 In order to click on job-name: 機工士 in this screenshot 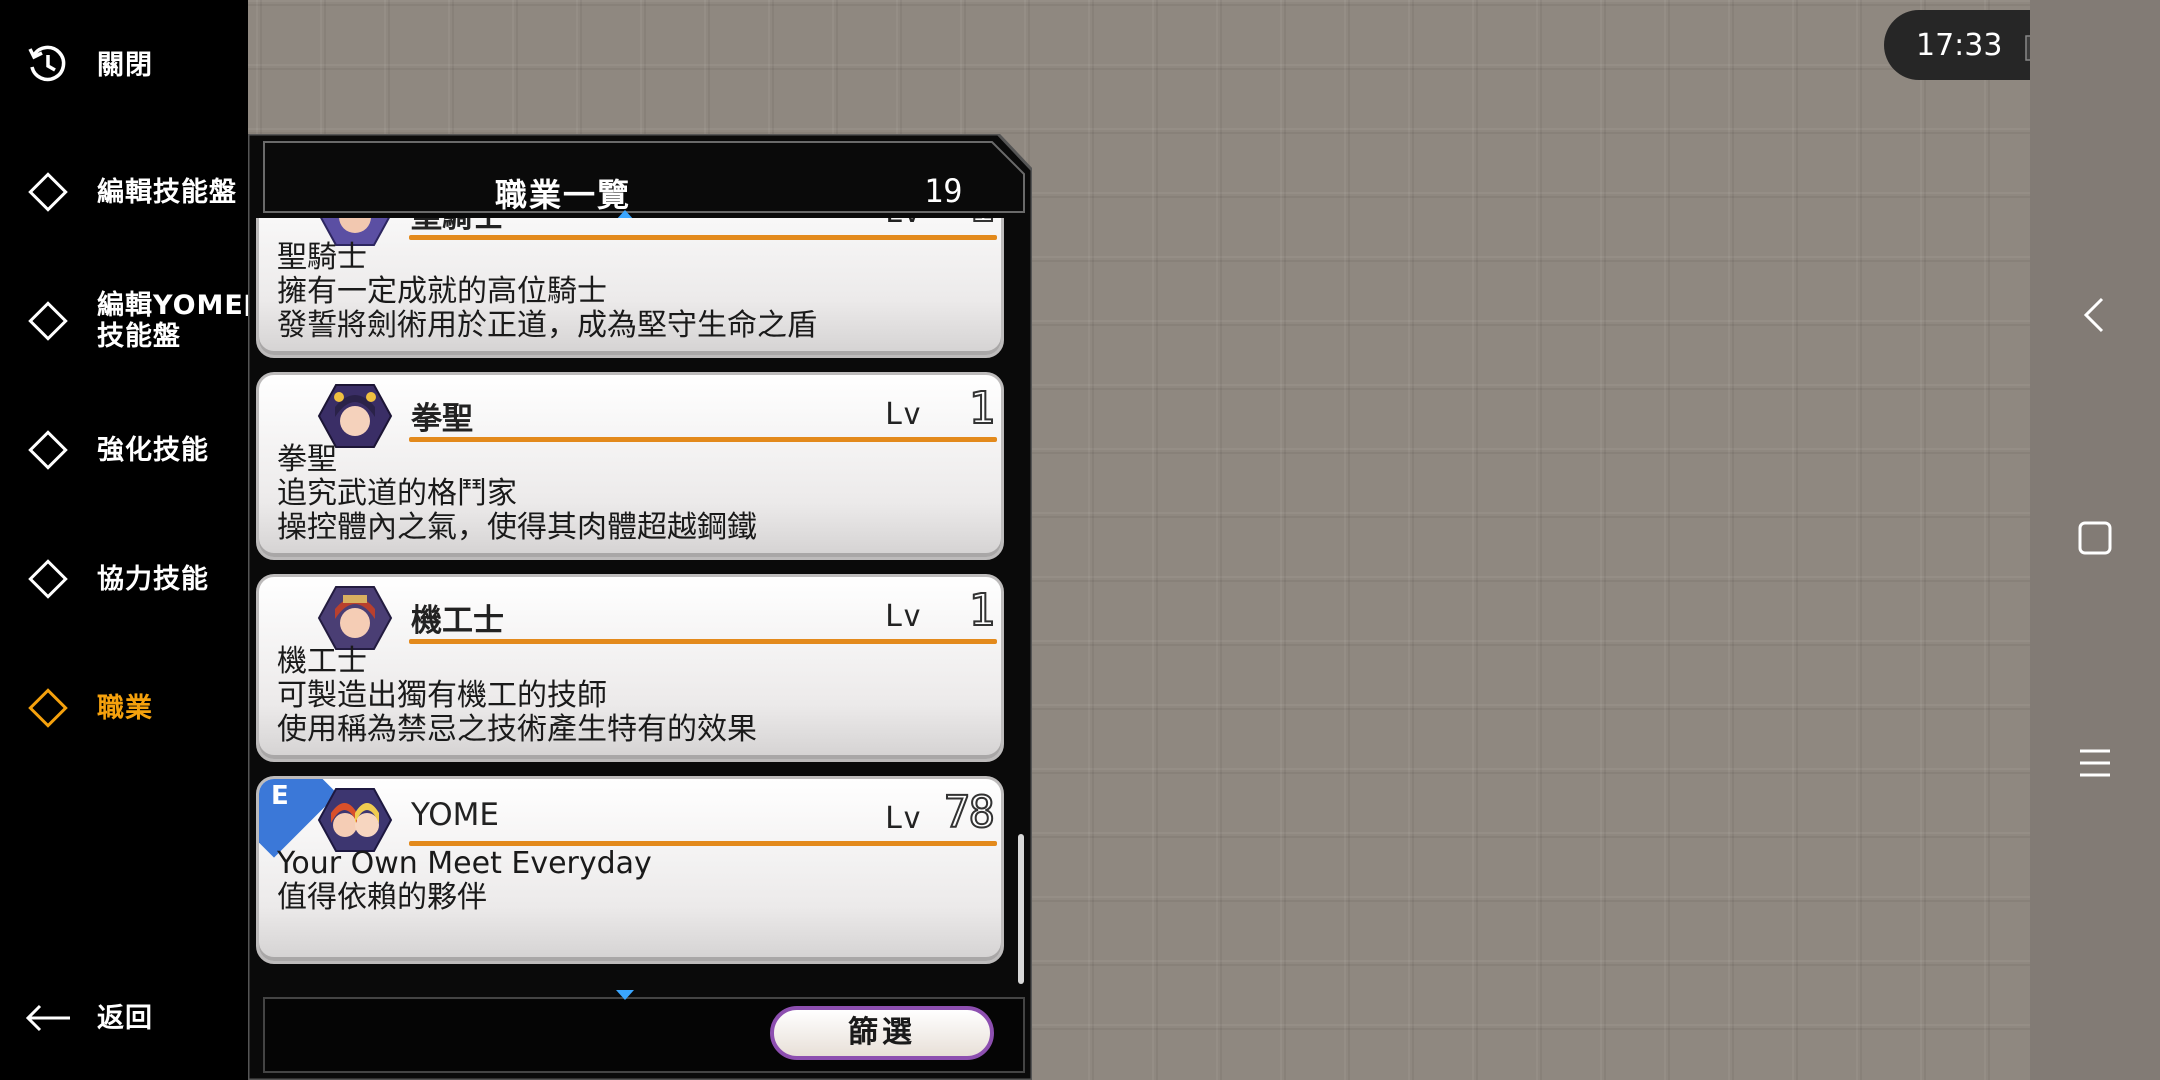, I will do `click(457, 621)`.